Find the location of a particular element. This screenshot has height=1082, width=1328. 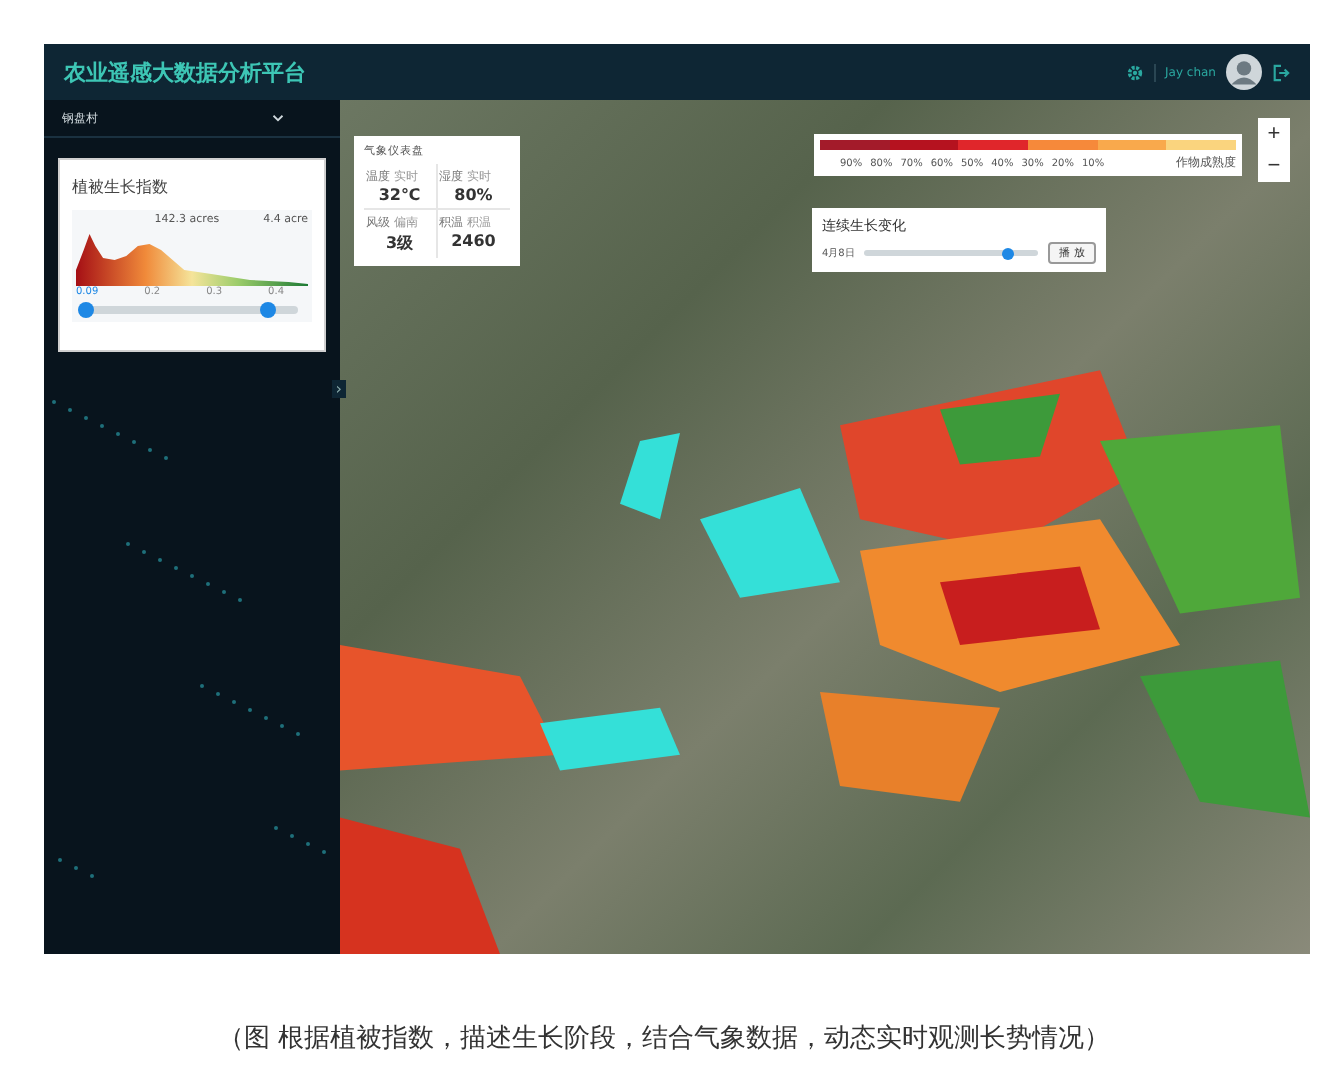

card-title: 植被生长指数 is located at coordinates (121, 187).